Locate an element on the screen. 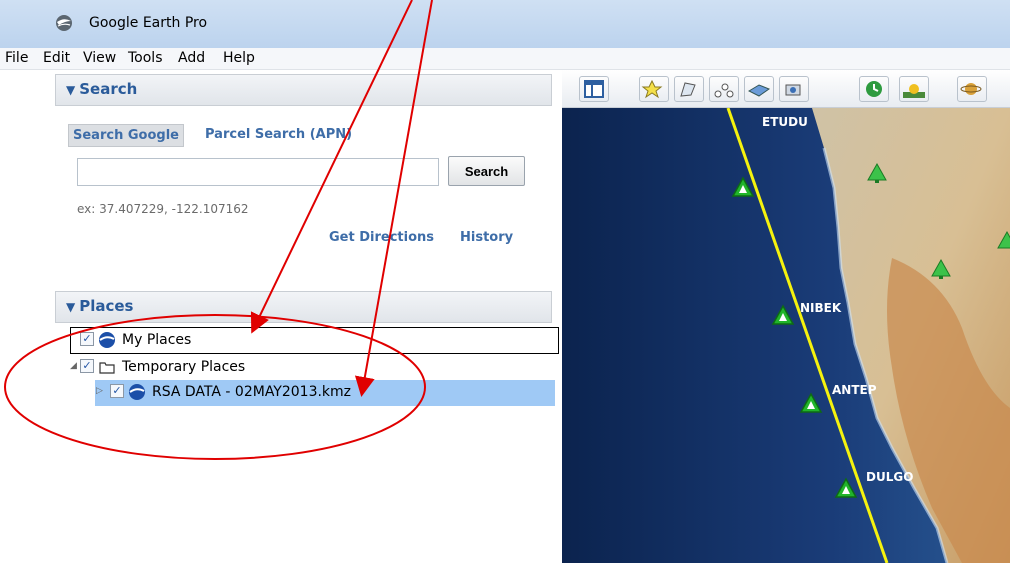  annotation-circle is located at coordinates (215, 387).